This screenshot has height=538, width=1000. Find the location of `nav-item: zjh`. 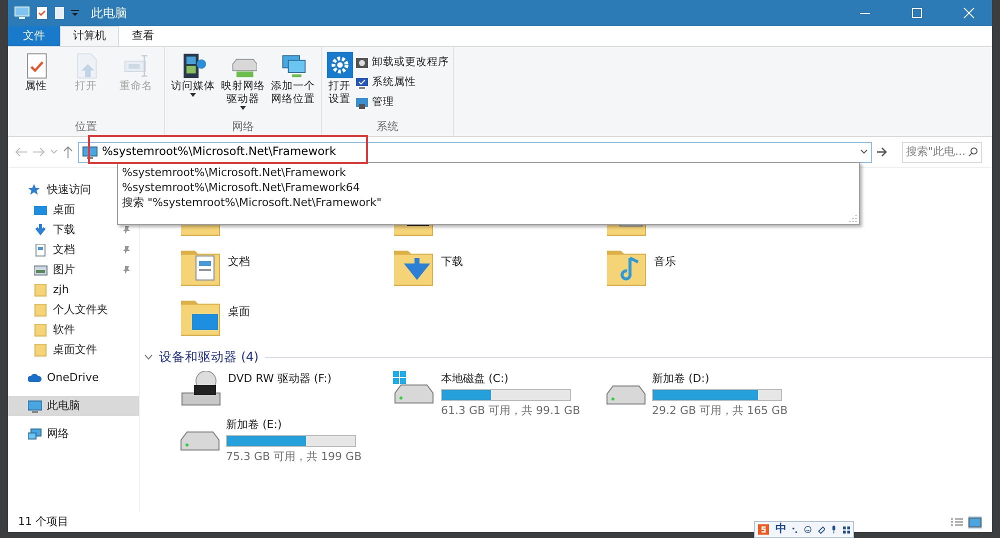

nav-item: zjh is located at coordinates (73, 290).